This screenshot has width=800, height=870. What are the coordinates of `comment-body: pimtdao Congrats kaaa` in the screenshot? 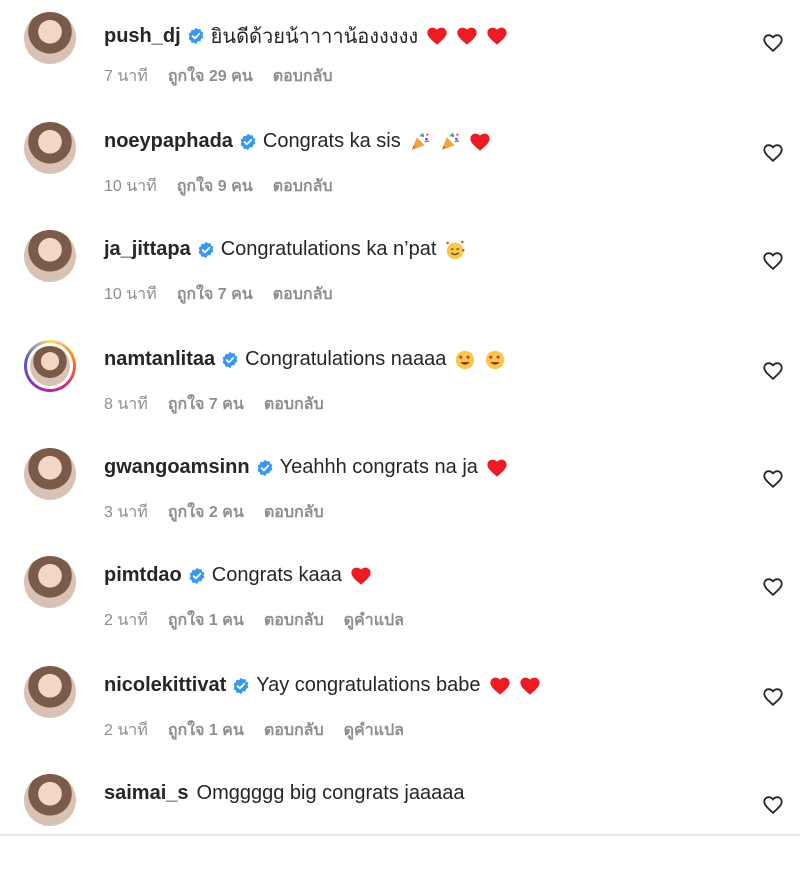 It's located at (238, 575).